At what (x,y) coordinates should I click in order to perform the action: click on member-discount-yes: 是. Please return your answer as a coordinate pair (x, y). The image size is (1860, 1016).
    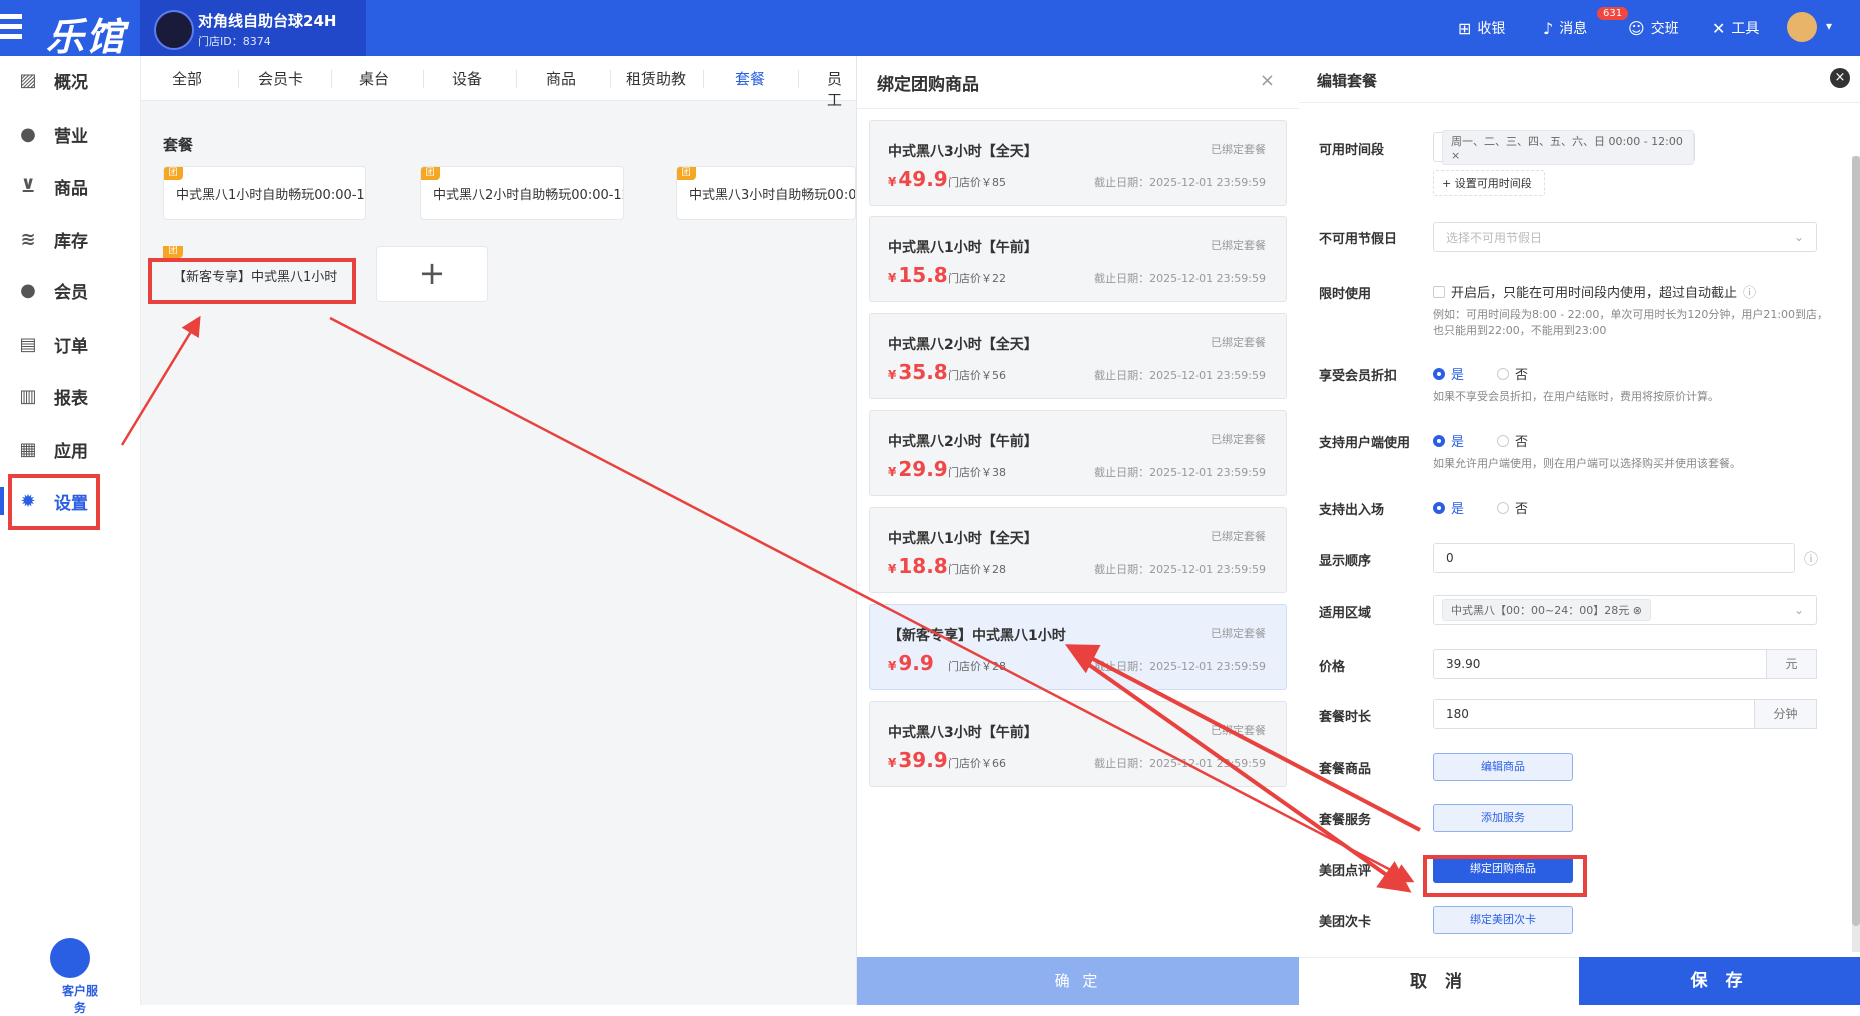
    Looking at the image, I should click on (1448, 373).